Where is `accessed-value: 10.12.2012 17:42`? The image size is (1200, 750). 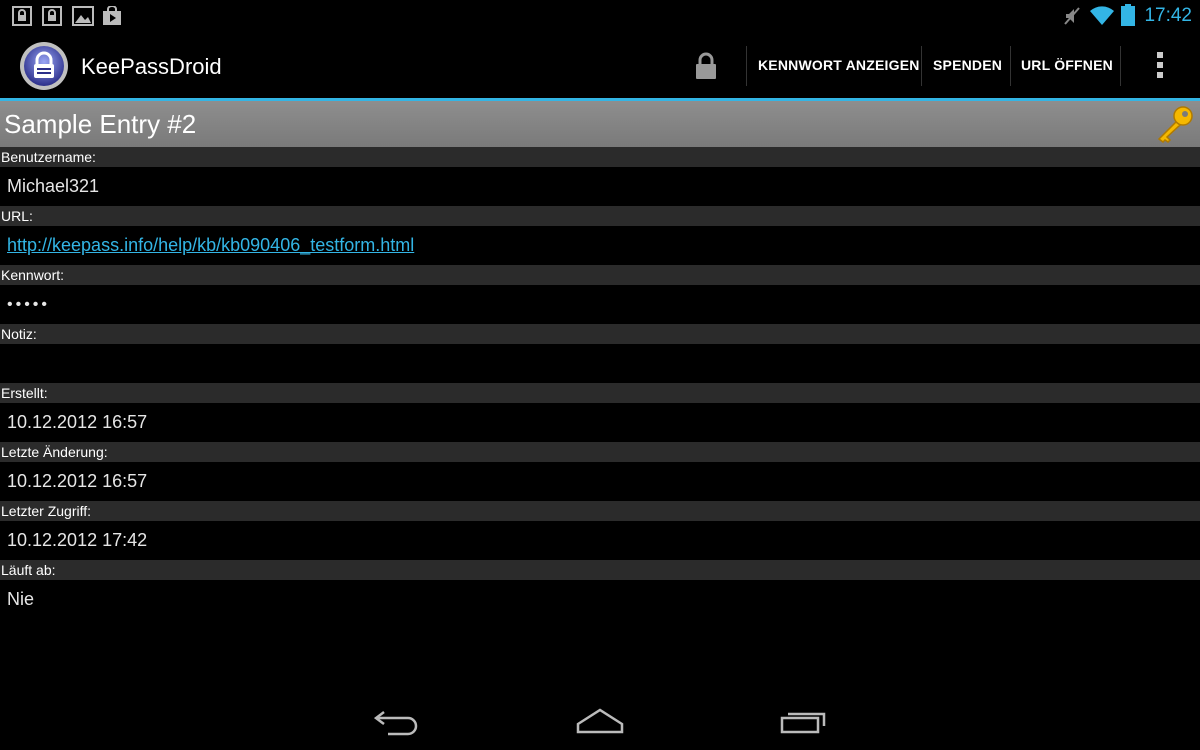 accessed-value: 10.12.2012 17:42 is located at coordinates (77, 540).